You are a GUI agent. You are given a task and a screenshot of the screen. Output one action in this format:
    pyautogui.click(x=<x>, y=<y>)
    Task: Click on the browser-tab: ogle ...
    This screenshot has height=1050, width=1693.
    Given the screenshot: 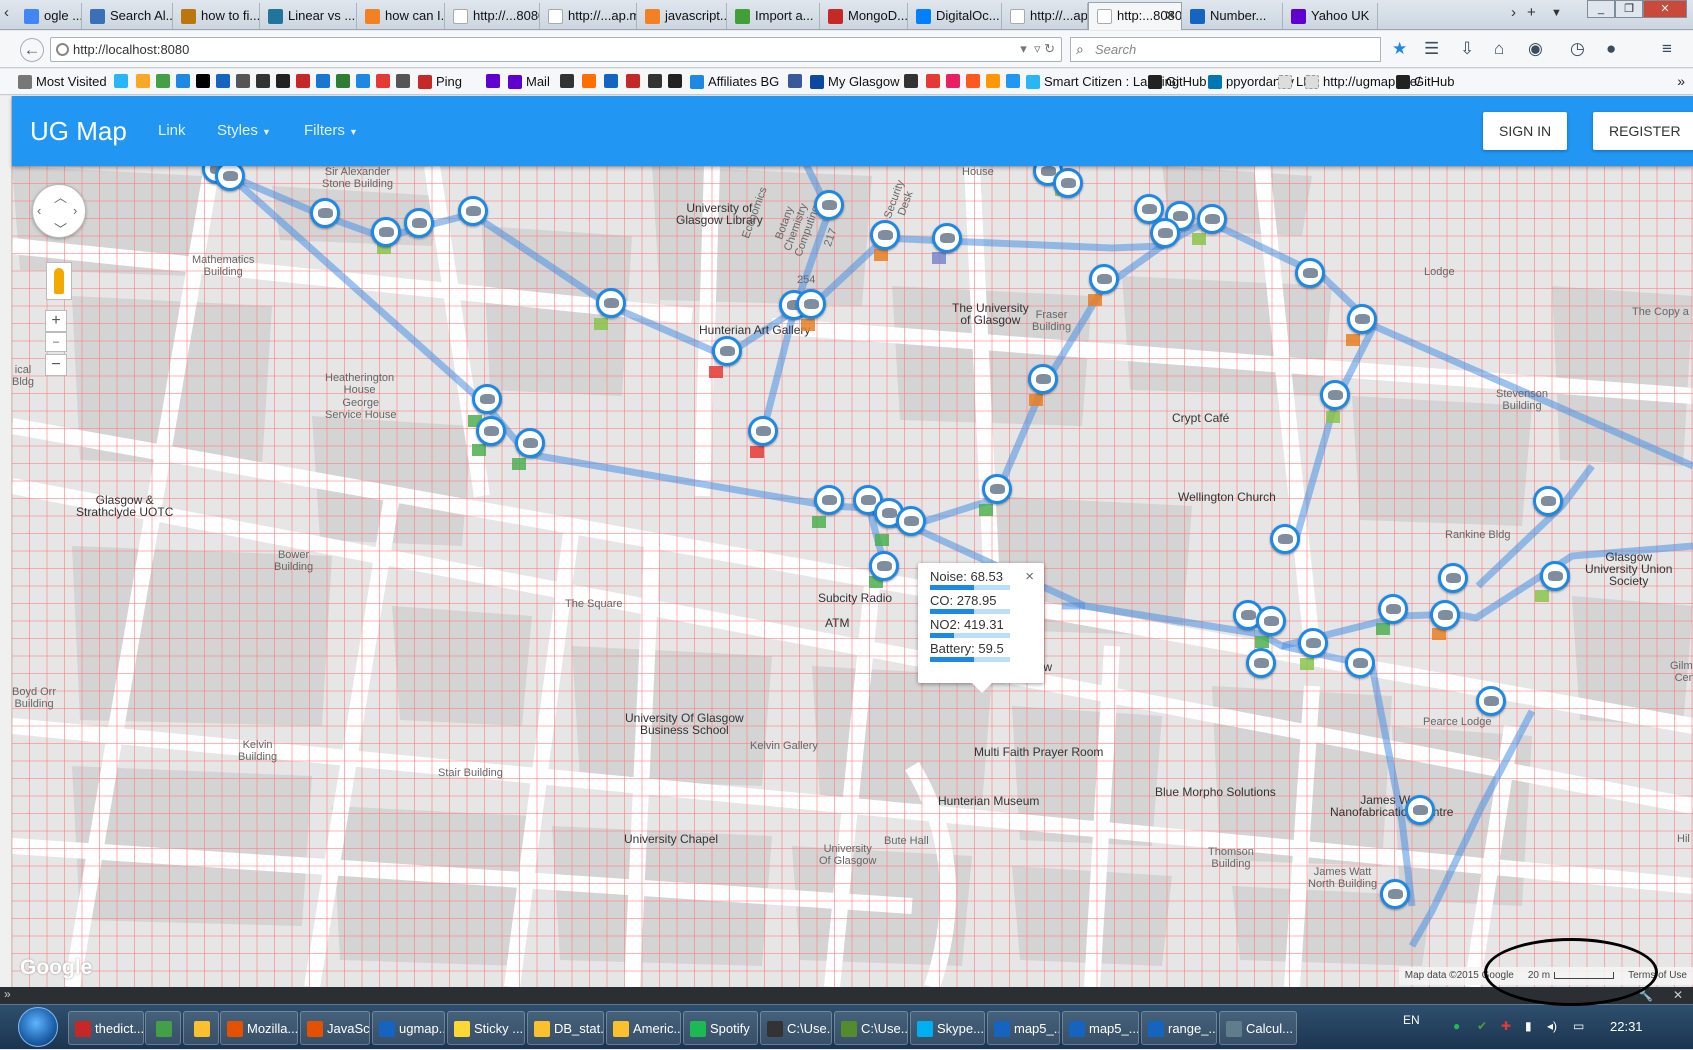 What is the action you would take?
    pyautogui.click(x=49, y=16)
    